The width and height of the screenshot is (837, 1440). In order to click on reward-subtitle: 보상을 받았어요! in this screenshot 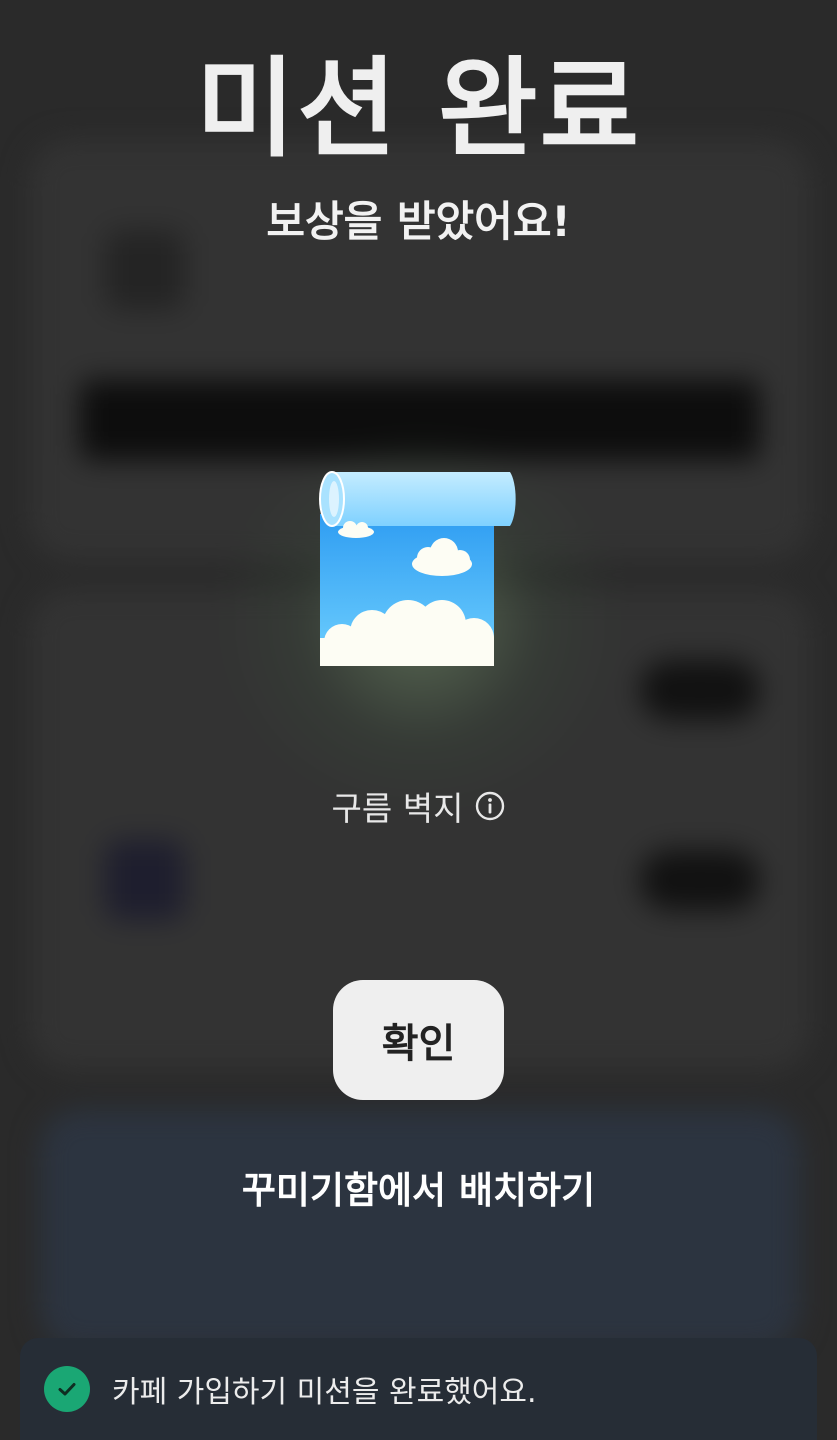, I will do `click(418, 221)`.